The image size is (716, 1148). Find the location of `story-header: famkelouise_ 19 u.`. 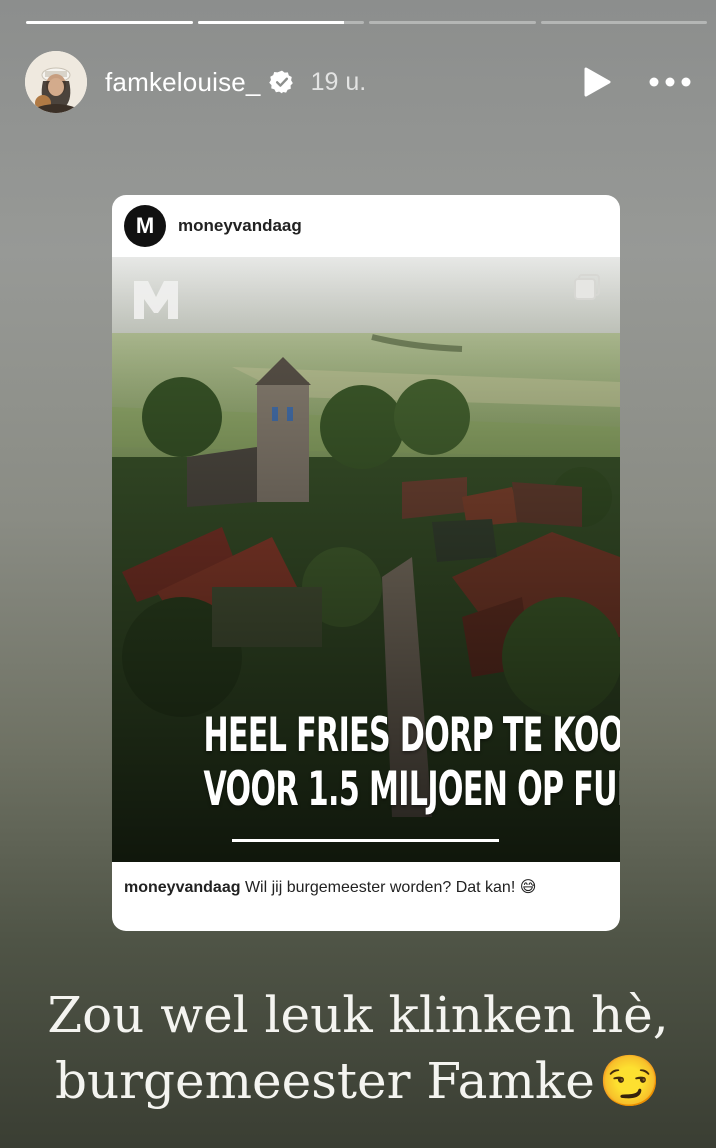

story-header: famkelouise_ 19 u. is located at coordinates (358, 82).